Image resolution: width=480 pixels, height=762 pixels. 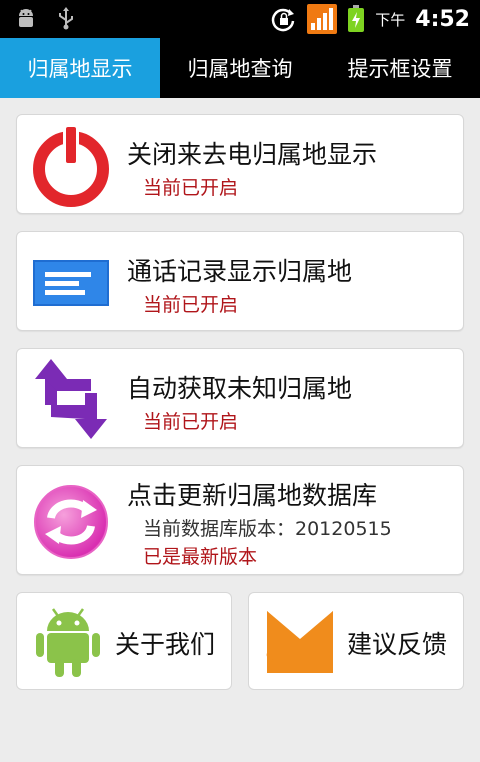 What do you see at coordinates (390, 19) in the screenshot?
I see `time-period: 下午` at bounding box center [390, 19].